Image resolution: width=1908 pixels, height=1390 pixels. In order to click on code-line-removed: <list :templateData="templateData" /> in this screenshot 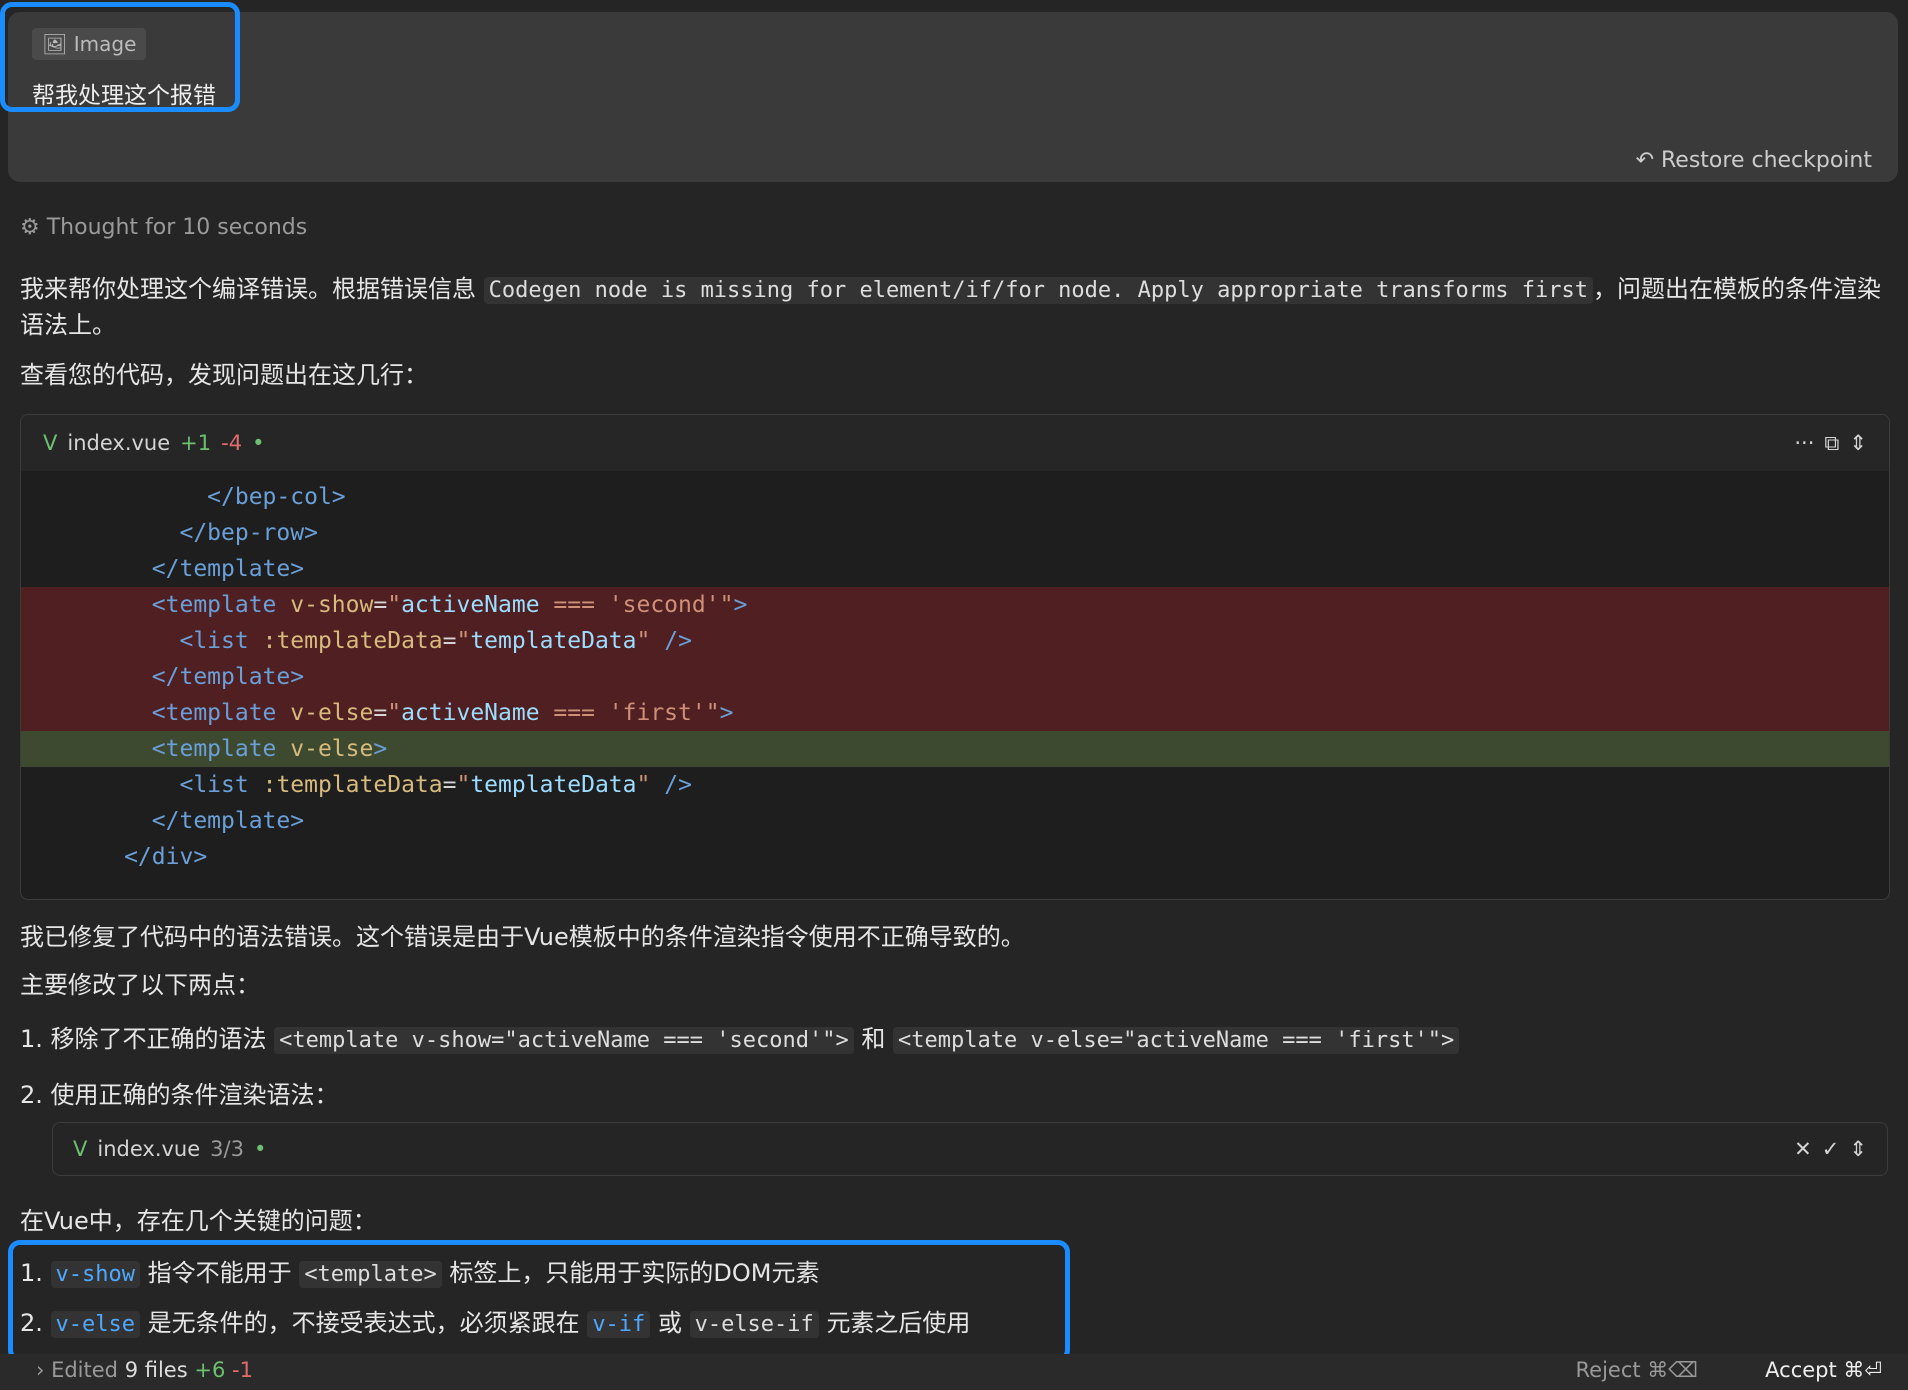, I will do `click(955, 641)`.